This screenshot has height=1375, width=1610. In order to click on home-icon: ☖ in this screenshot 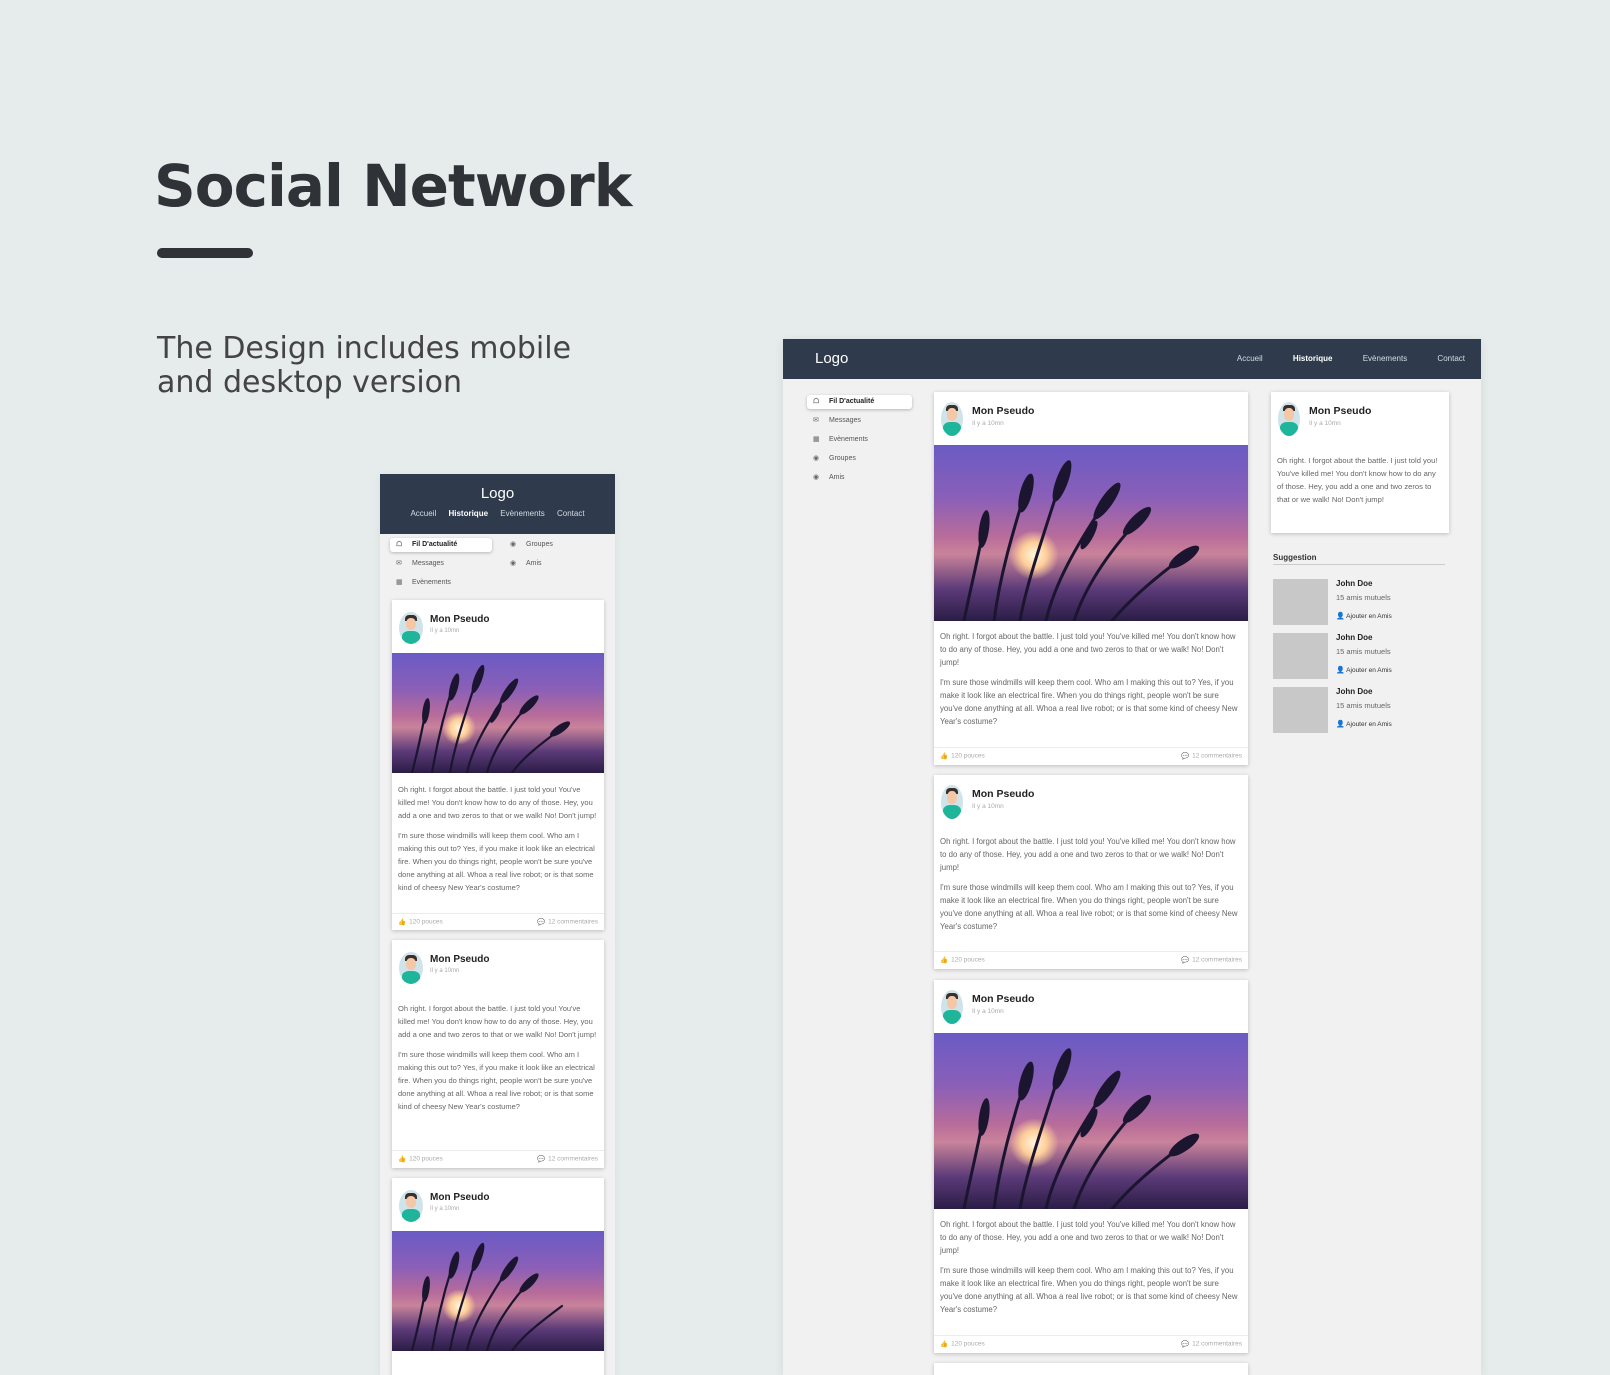, I will do `click(399, 544)`.